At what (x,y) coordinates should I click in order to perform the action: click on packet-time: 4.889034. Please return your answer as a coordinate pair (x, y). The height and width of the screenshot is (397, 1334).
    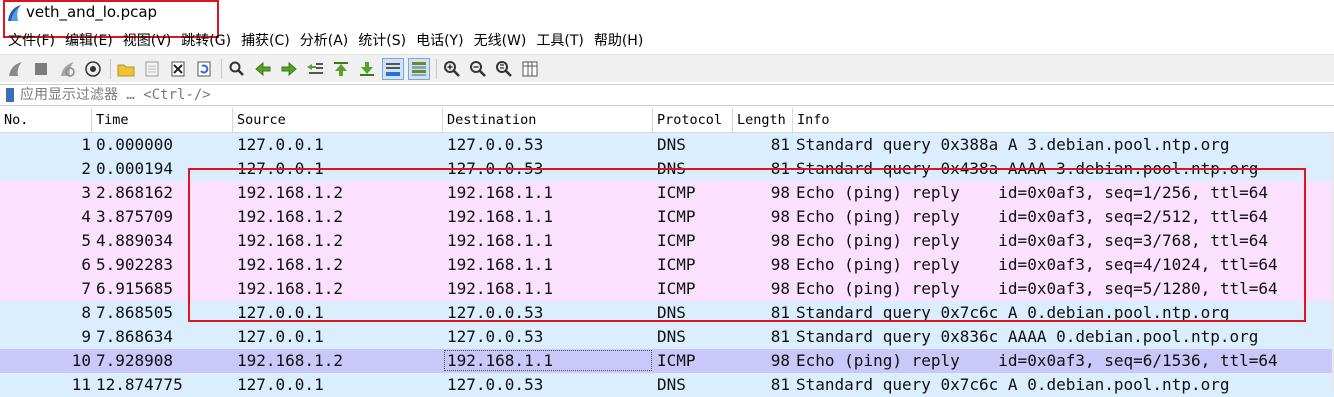
    Looking at the image, I should click on (135, 240).